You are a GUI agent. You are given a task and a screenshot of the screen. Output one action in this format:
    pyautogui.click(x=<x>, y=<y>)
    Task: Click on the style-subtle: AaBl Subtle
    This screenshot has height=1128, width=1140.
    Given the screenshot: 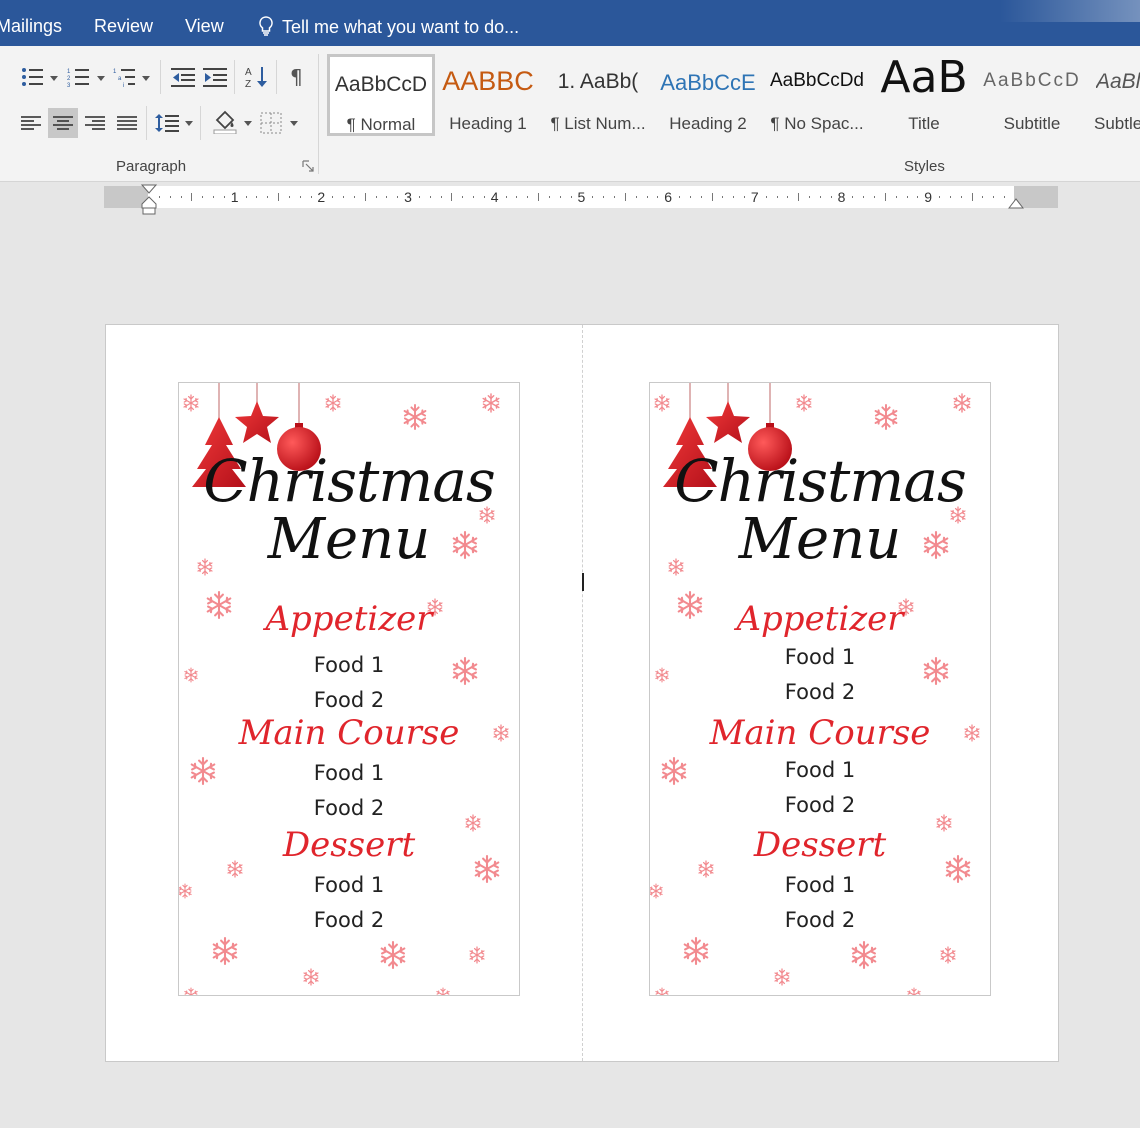 What is the action you would take?
    pyautogui.click(x=1114, y=95)
    